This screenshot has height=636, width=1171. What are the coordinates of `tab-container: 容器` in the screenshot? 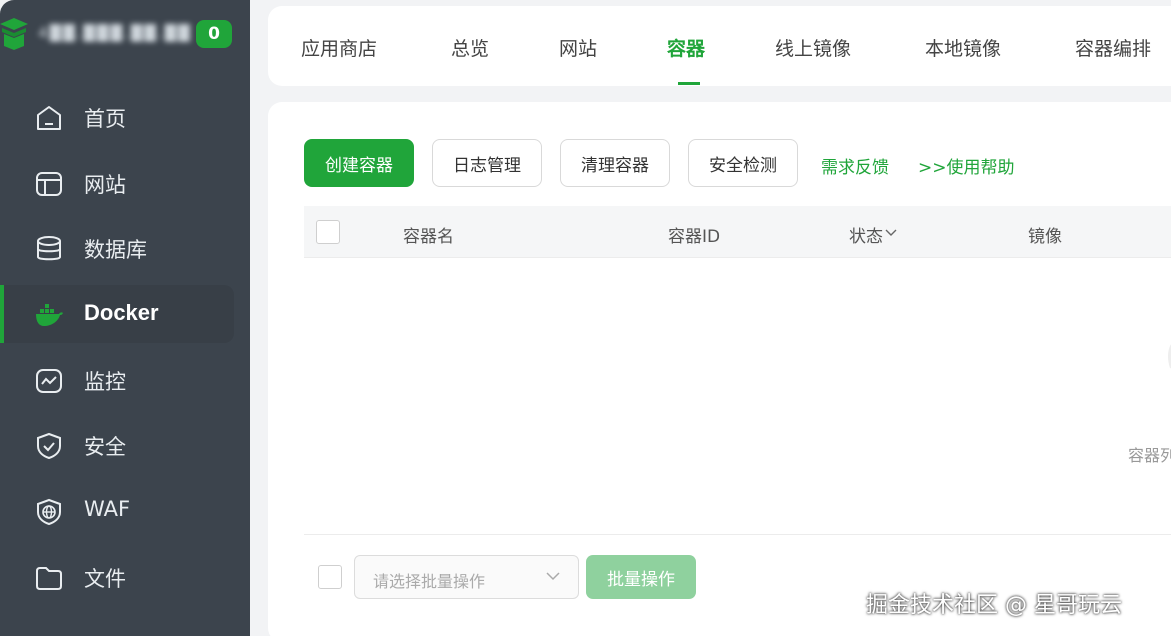 It's located at (686, 47).